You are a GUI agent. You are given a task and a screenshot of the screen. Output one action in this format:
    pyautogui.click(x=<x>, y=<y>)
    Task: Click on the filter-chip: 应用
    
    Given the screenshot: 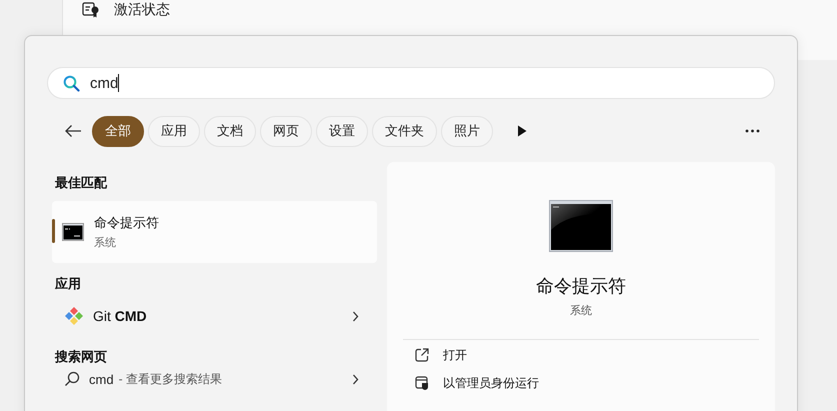 What is the action you would take?
    pyautogui.click(x=174, y=131)
    